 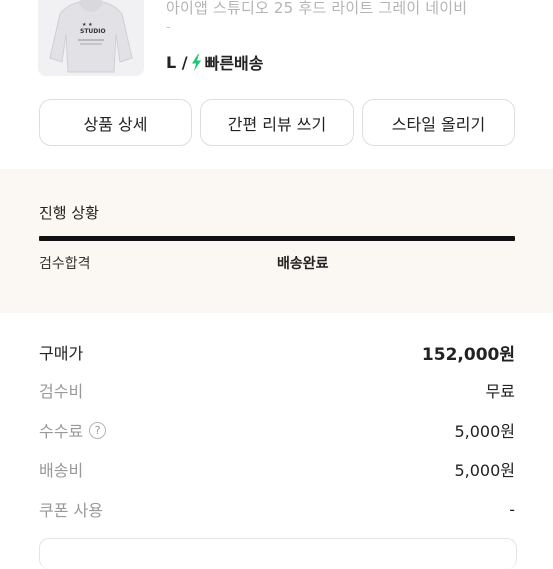 What do you see at coordinates (317, 8) in the screenshot?
I see `product-title: 아이앱 스튜디오 25 후드 라이트 그레이 네이비` at bounding box center [317, 8].